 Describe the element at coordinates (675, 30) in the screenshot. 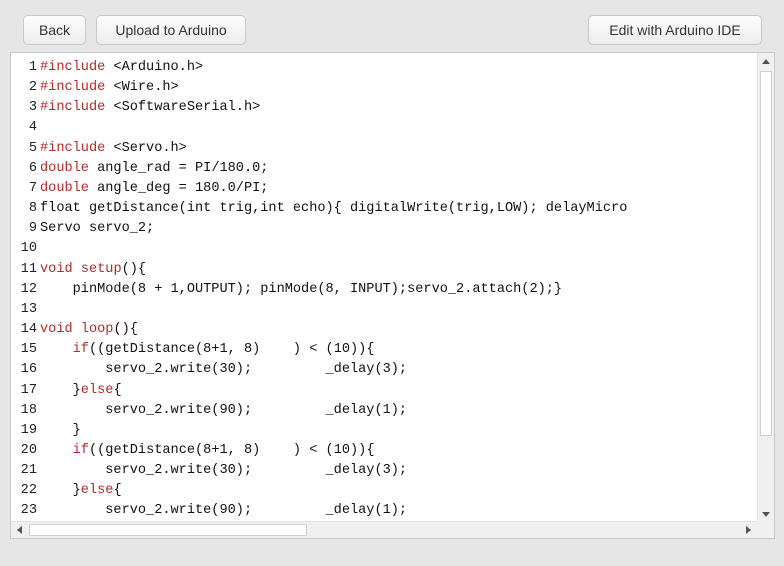

I see `edit-with-arduino-ide-button: Edit with Arduino IDE` at that location.